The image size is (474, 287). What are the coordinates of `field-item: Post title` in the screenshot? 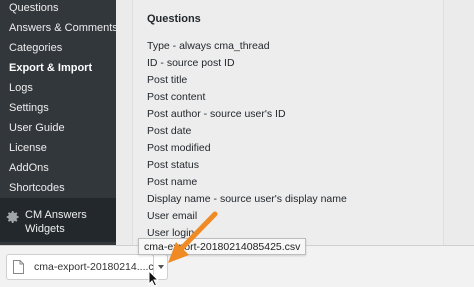 It's located at (167, 80).